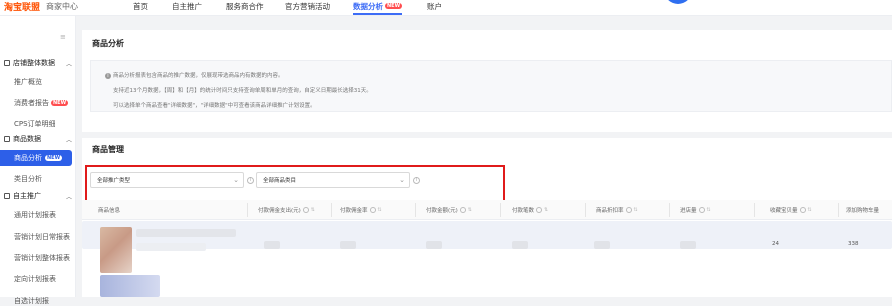  What do you see at coordinates (108, 75) in the screenshot?
I see `info-icon: i` at bounding box center [108, 75].